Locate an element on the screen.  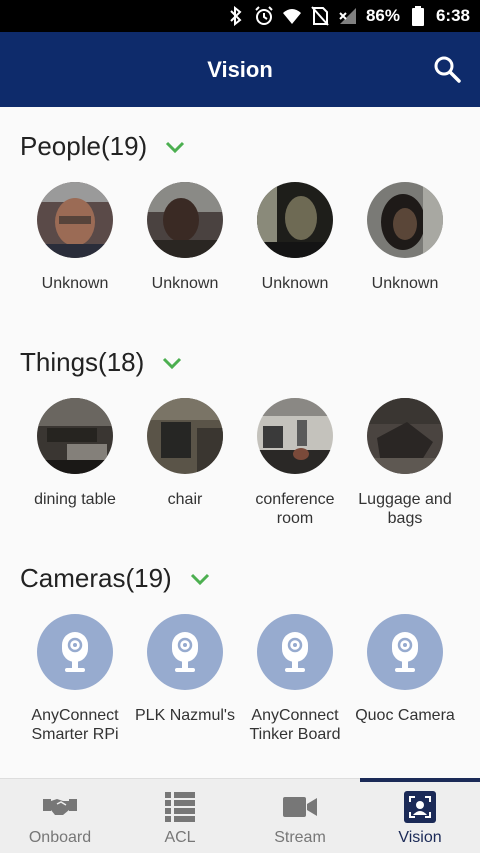
status-bar: 86% 6:38 is located at coordinates (240, 16).